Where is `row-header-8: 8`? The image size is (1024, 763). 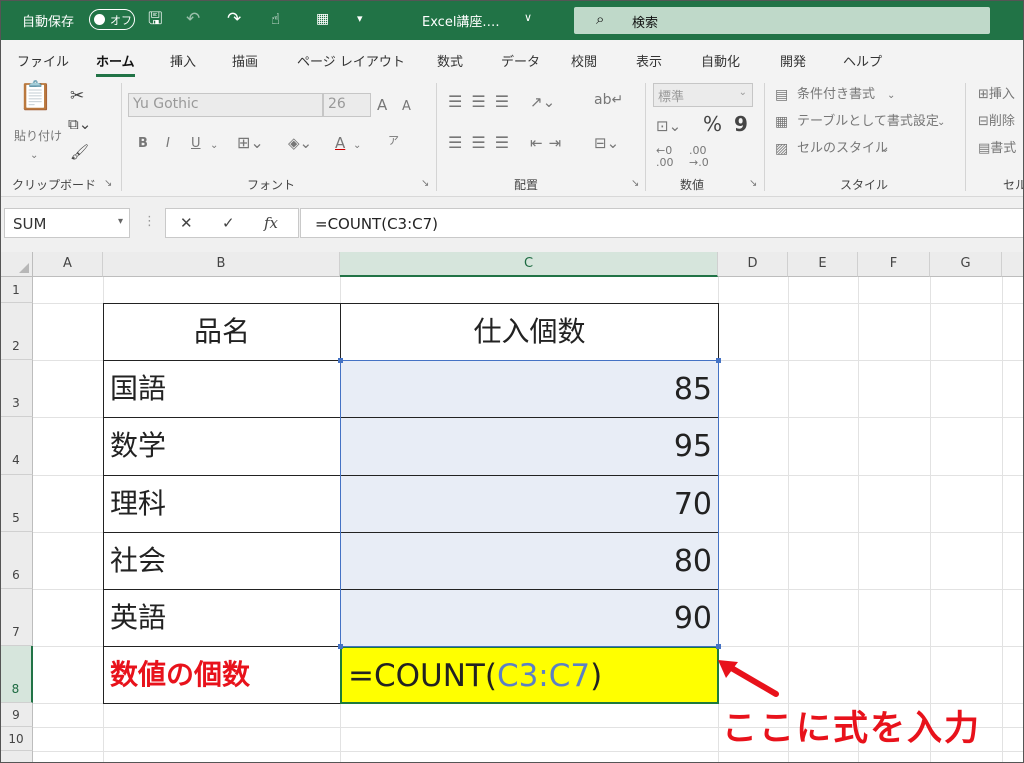
row-header-8: 8 is located at coordinates (16, 674).